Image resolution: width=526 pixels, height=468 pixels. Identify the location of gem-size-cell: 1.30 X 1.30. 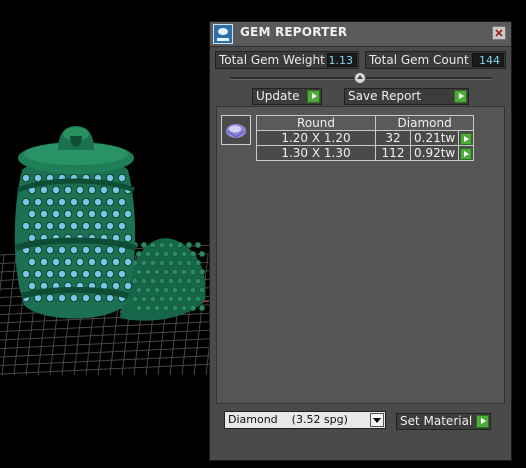
(316, 153).